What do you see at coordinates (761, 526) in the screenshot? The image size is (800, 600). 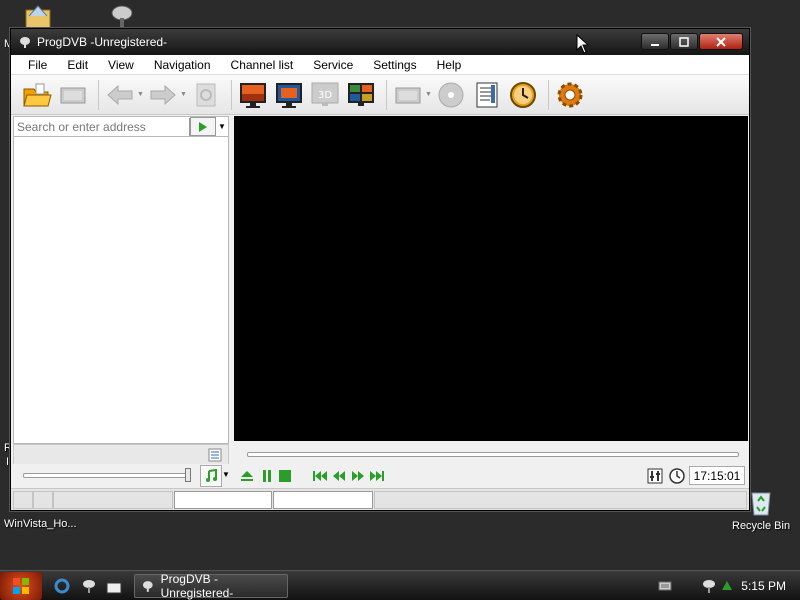 I see `desktop-icon-label: Recycle Bin` at bounding box center [761, 526].